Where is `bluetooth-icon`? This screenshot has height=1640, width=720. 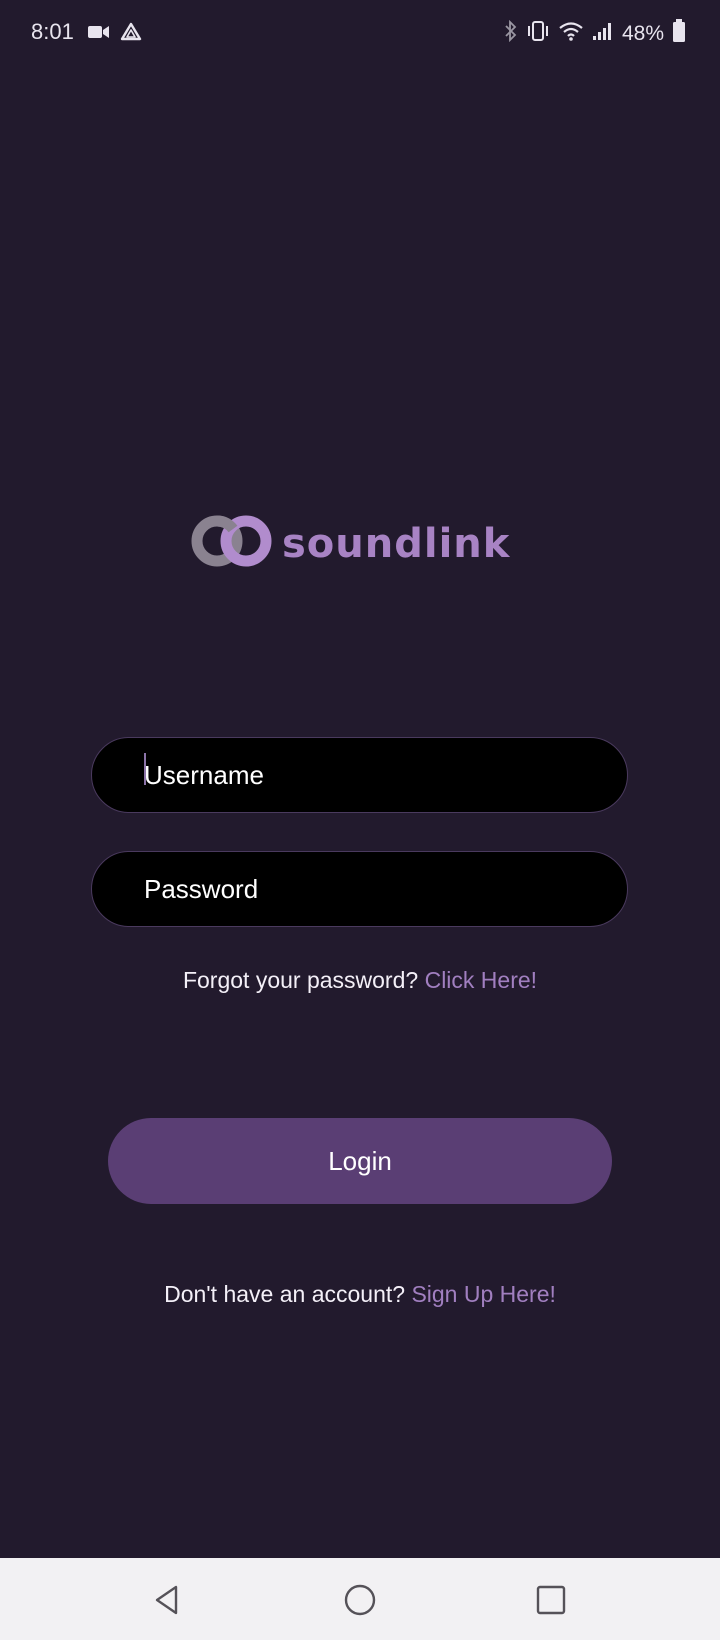
bluetooth-icon is located at coordinates (511, 33).